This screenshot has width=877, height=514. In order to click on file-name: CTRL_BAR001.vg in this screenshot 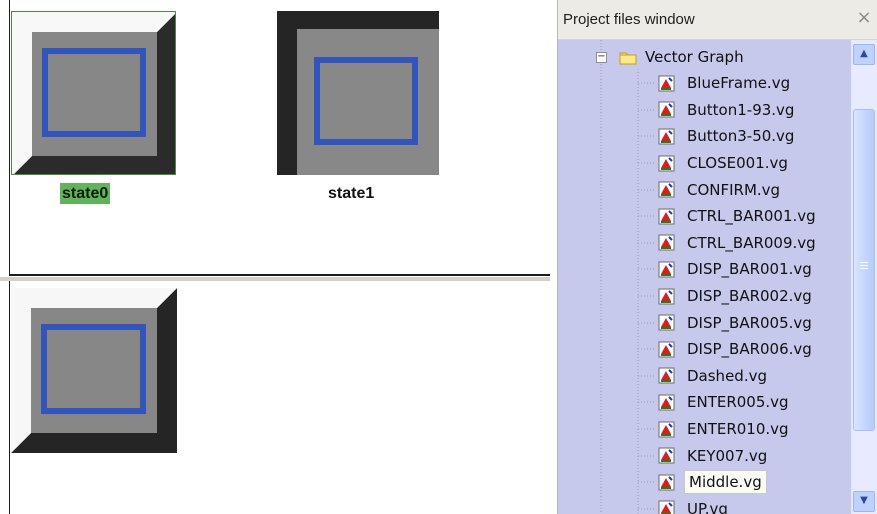, I will do `click(751, 216)`.